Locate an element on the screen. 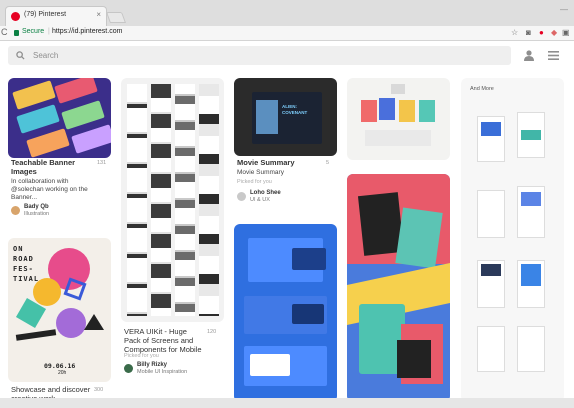 This screenshot has height=408, width=574. pin-owner-name: Bady Qb is located at coordinates (36, 207).